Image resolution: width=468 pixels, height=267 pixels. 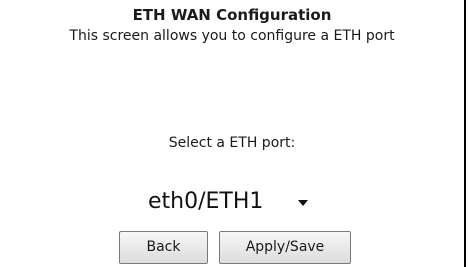 What do you see at coordinates (285, 247) in the screenshot?
I see `apply-save-button: Apply/Save` at bounding box center [285, 247].